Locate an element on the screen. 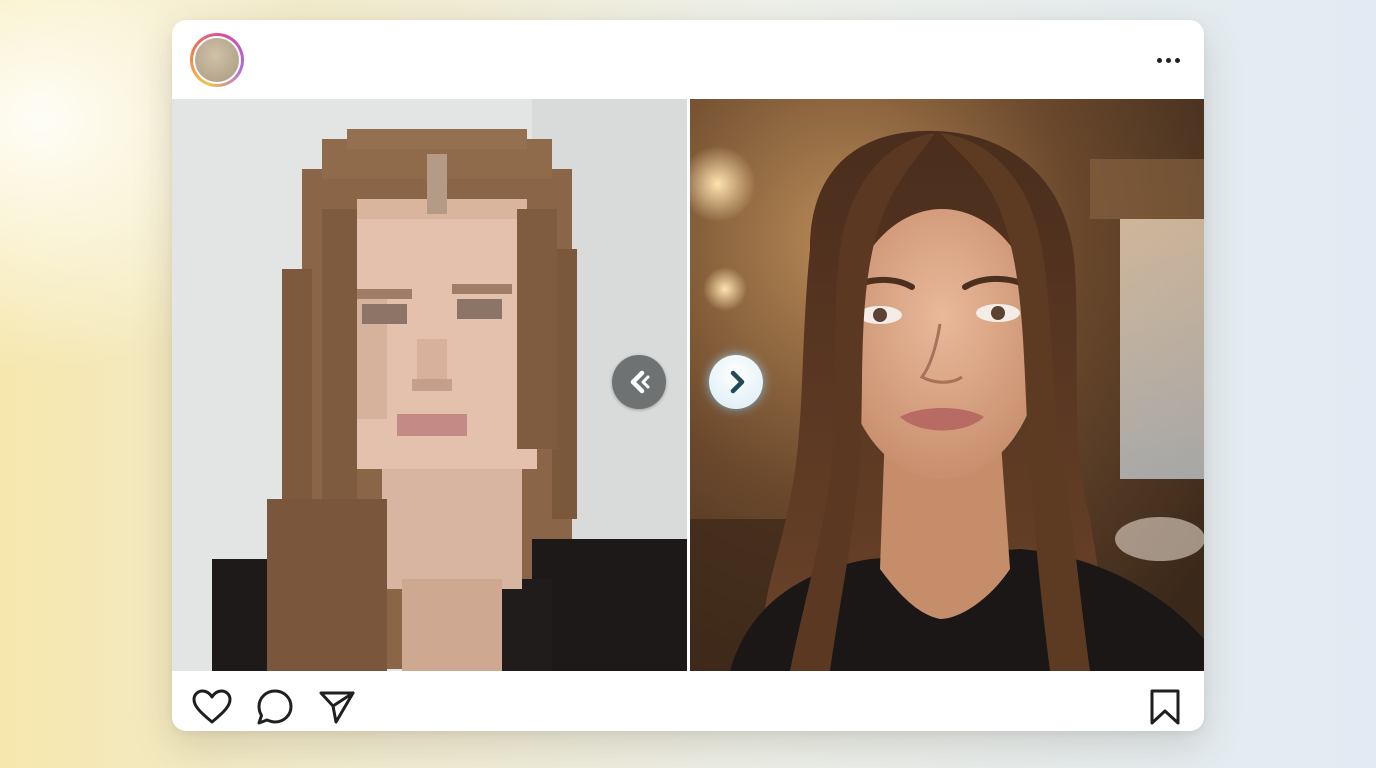 Image resolution: width=1376 pixels, height=768 pixels. post-action-bar is located at coordinates (688, 701).